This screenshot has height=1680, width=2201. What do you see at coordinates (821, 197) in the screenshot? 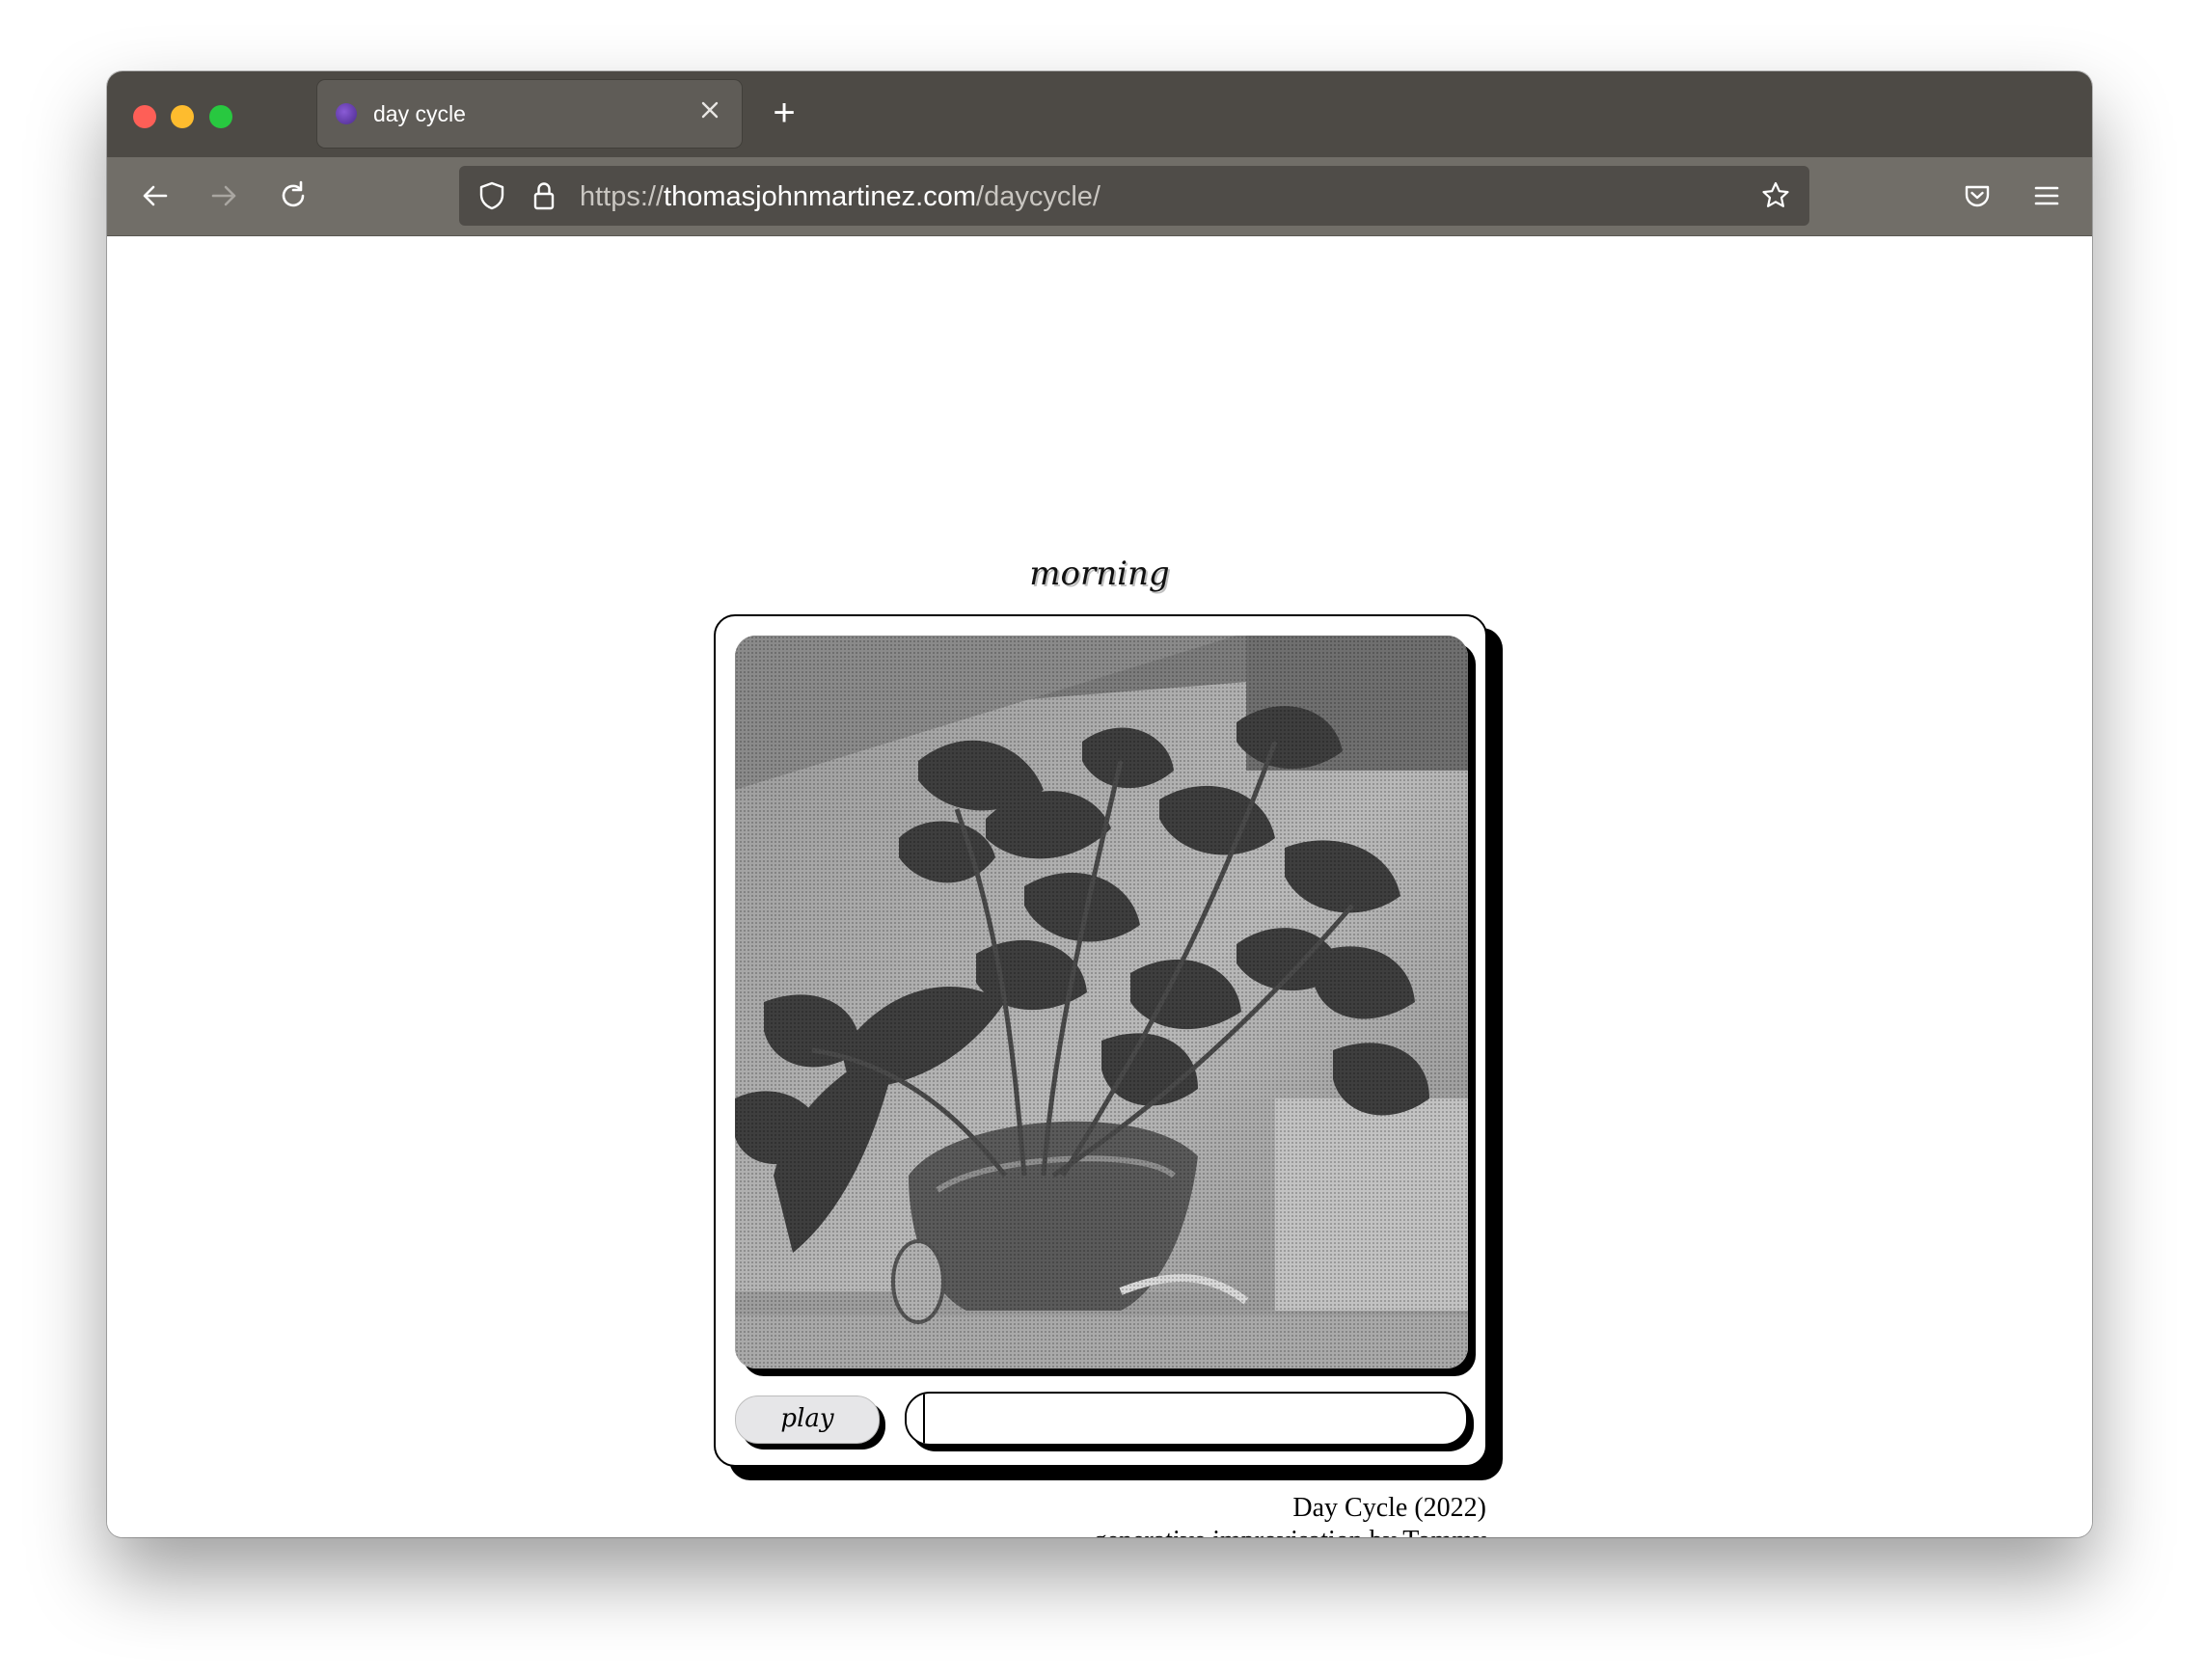
I see `url-host: thomasjohnmartinez.com` at bounding box center [821, 197].